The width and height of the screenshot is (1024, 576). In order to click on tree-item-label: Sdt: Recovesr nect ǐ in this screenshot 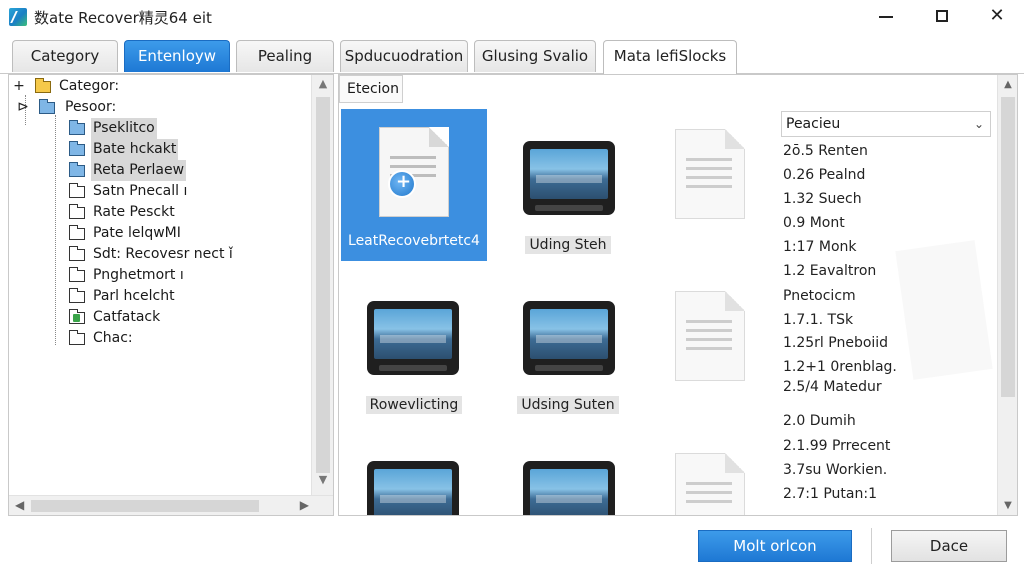, I will do `click(163, 254)`.